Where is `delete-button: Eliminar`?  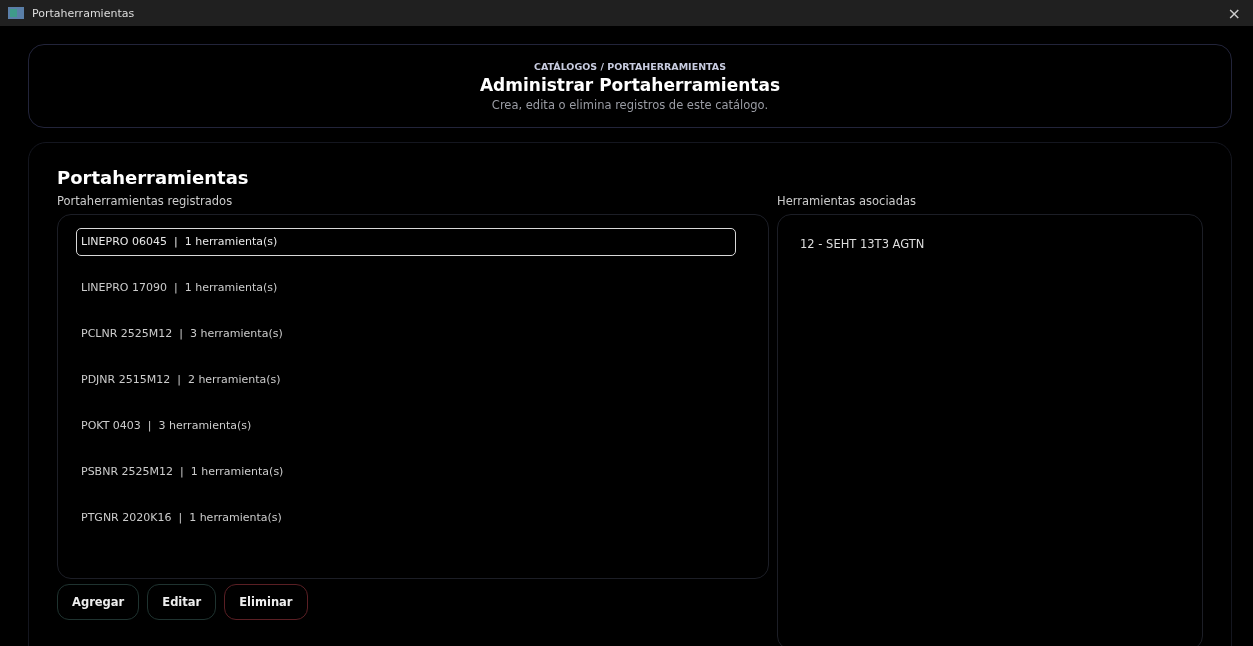 delete-button: Eliminar is located at coordinates (266, 602).